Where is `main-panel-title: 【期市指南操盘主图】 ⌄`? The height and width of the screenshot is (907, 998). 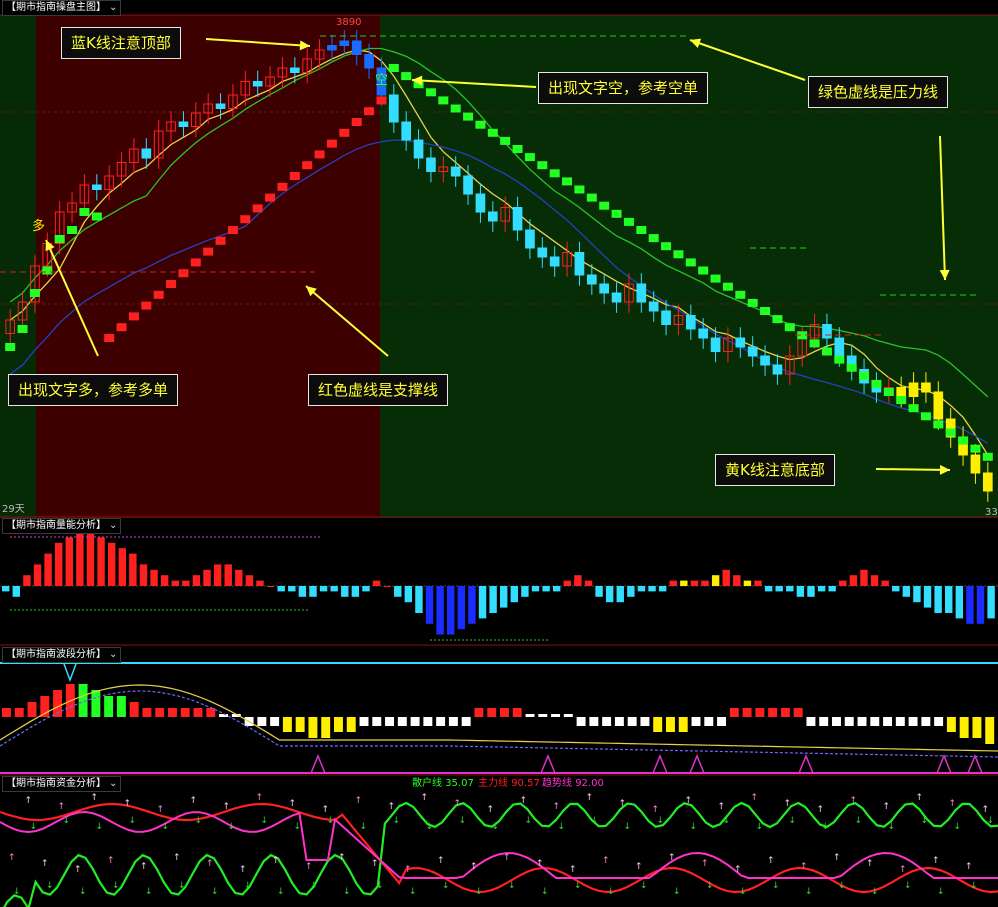
main-panel-title: 【期市指南操盘主图】 ⌄ is located at coordinates (62, 8).